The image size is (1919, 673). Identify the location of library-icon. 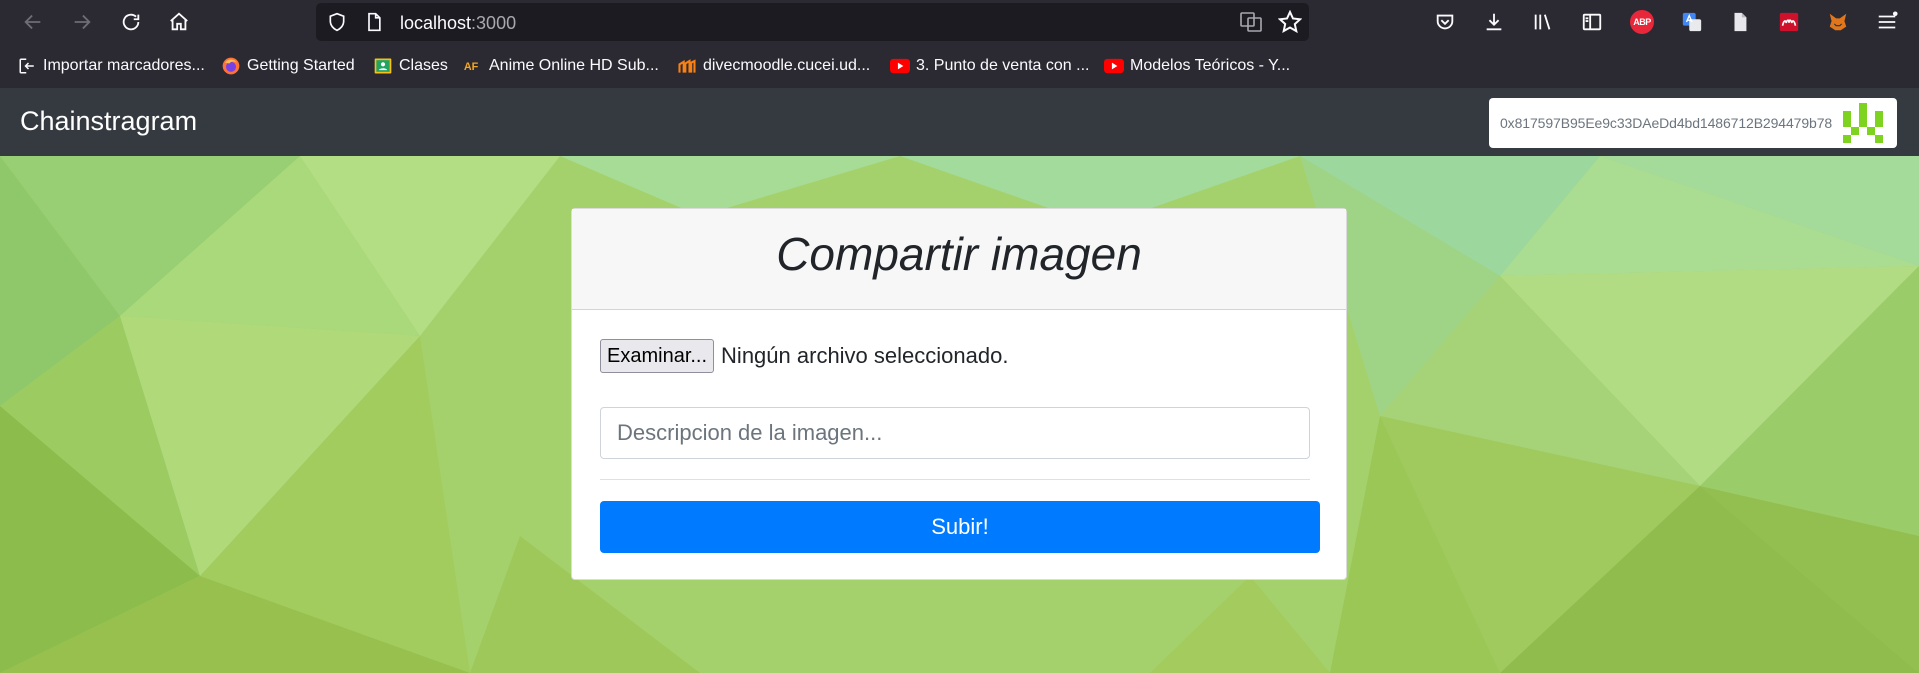
(1542, 22).